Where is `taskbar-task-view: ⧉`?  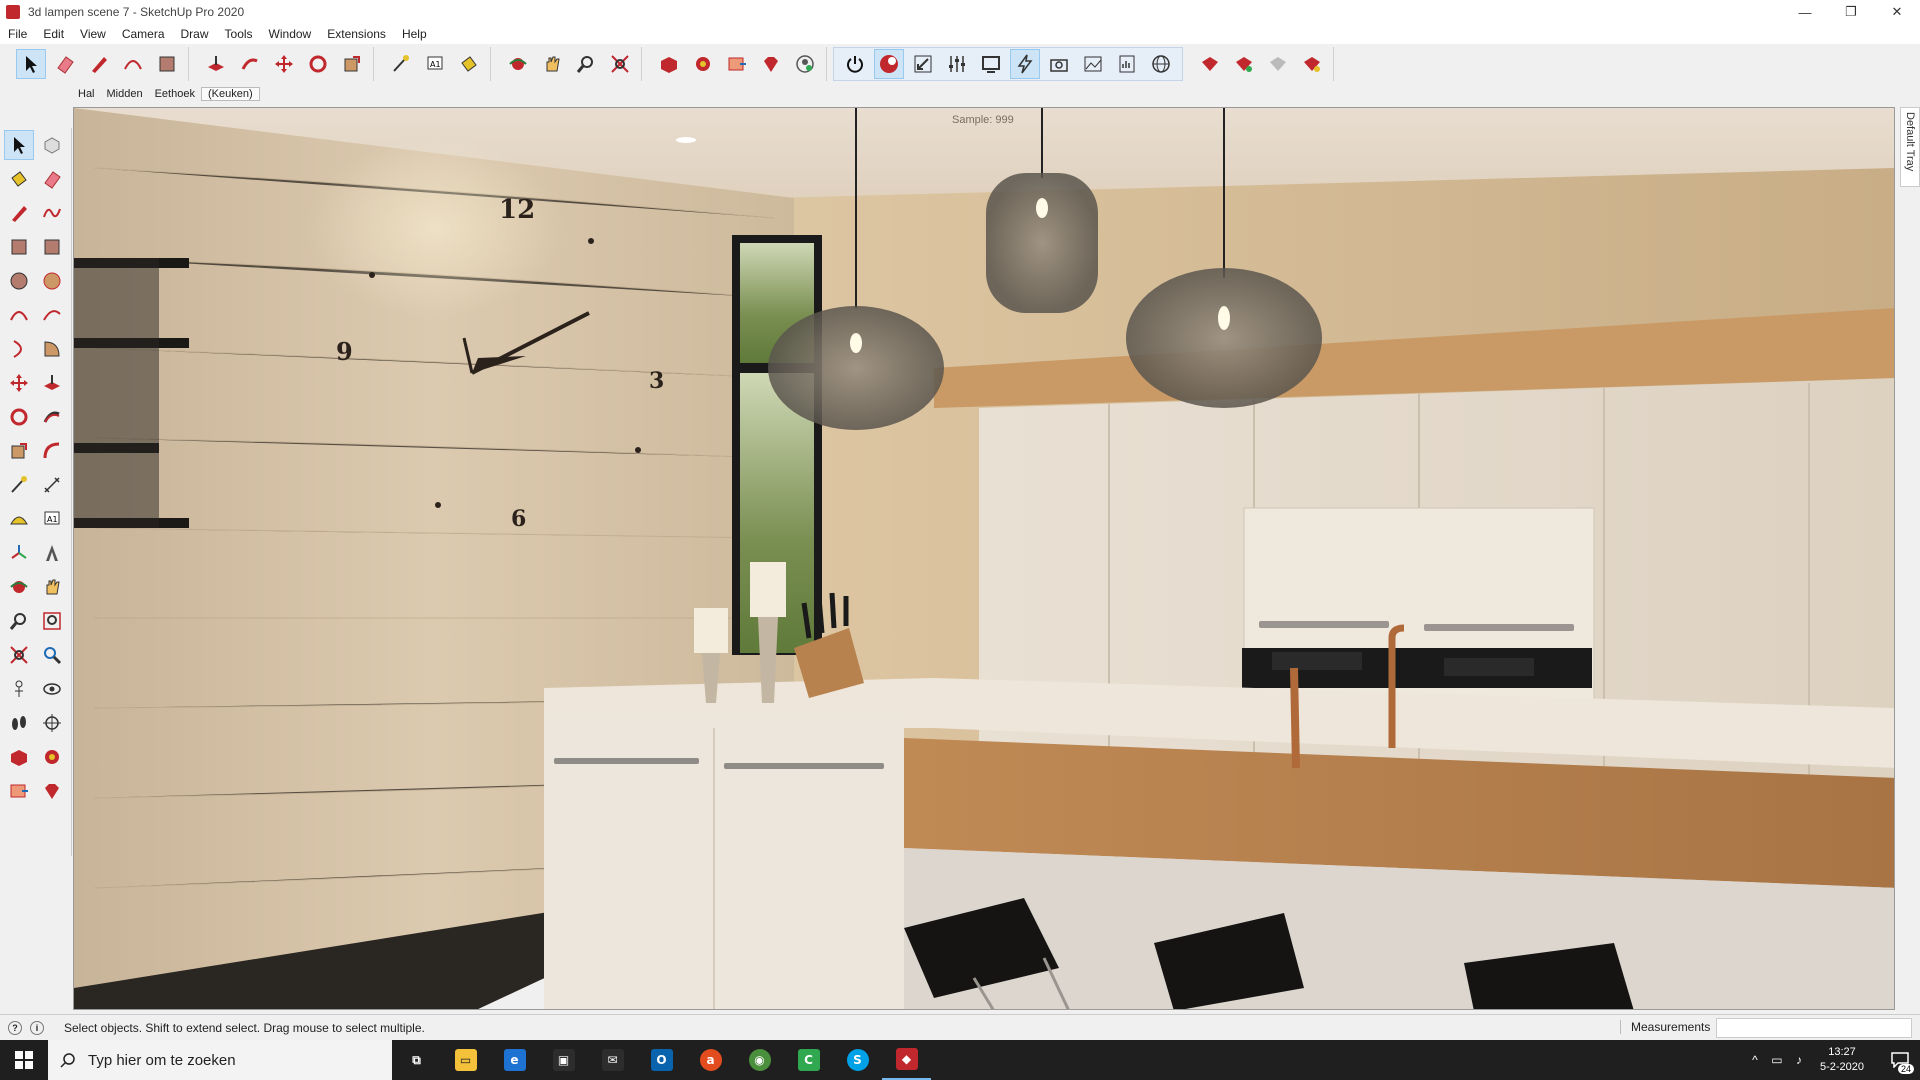
taskbar-task-view: ⧉ is located at coordinates (416, 1060).